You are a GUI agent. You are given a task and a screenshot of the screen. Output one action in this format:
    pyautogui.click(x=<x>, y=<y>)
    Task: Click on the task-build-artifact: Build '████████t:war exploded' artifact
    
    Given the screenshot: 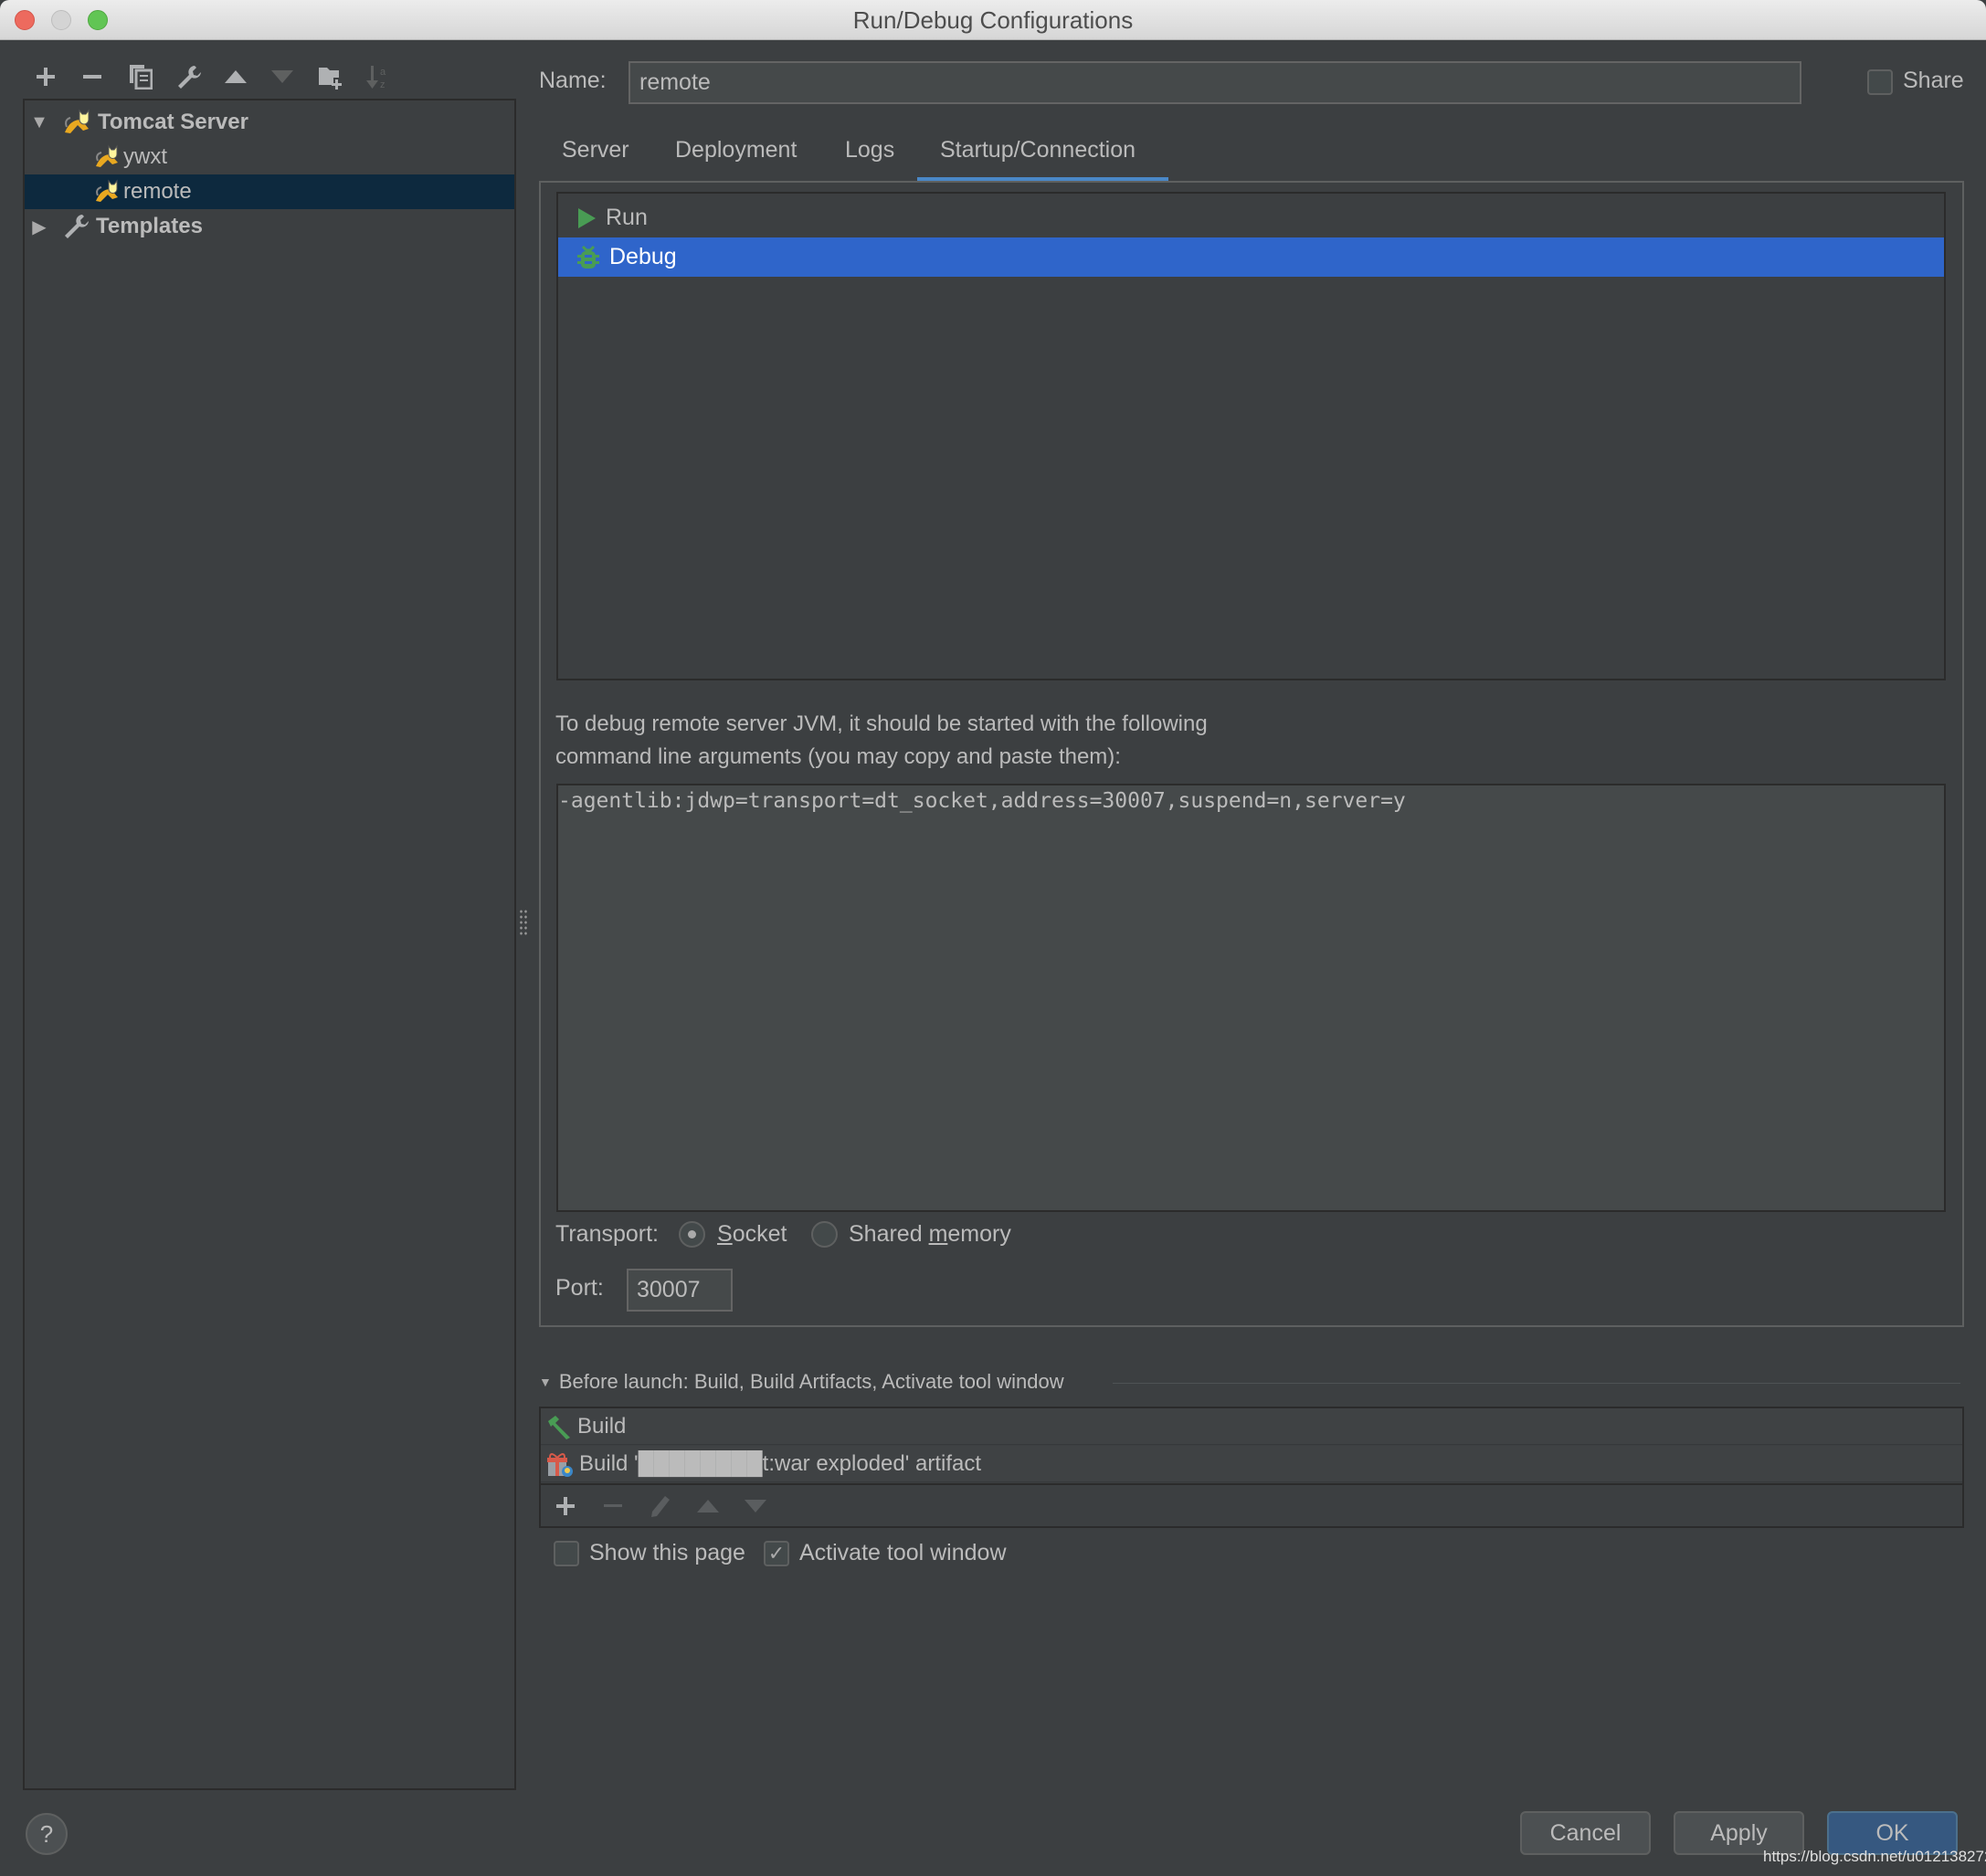 What is the action you would take?
    pyautogui.click(x=1251, y=1464)
    